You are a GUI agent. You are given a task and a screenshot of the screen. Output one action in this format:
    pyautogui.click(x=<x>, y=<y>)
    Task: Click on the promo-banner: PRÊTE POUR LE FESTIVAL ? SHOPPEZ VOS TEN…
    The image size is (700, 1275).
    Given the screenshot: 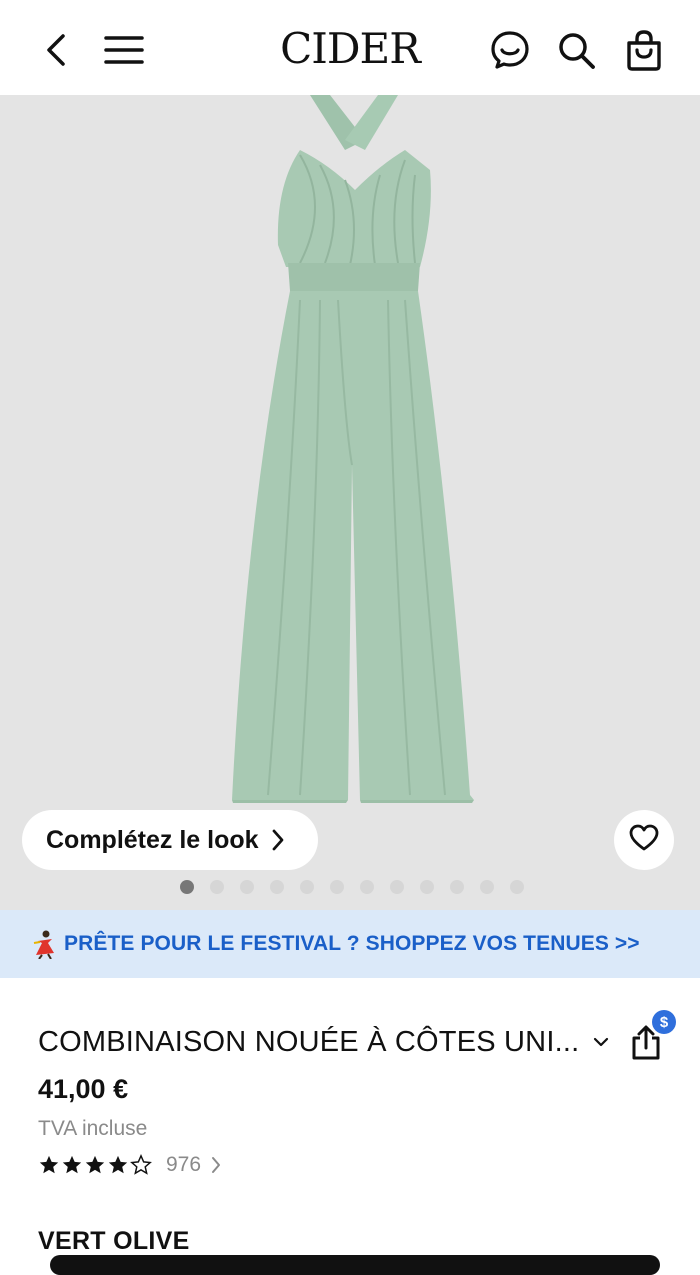 What is the action you would take?
    pyautogui.click(x=350, y=944)
    